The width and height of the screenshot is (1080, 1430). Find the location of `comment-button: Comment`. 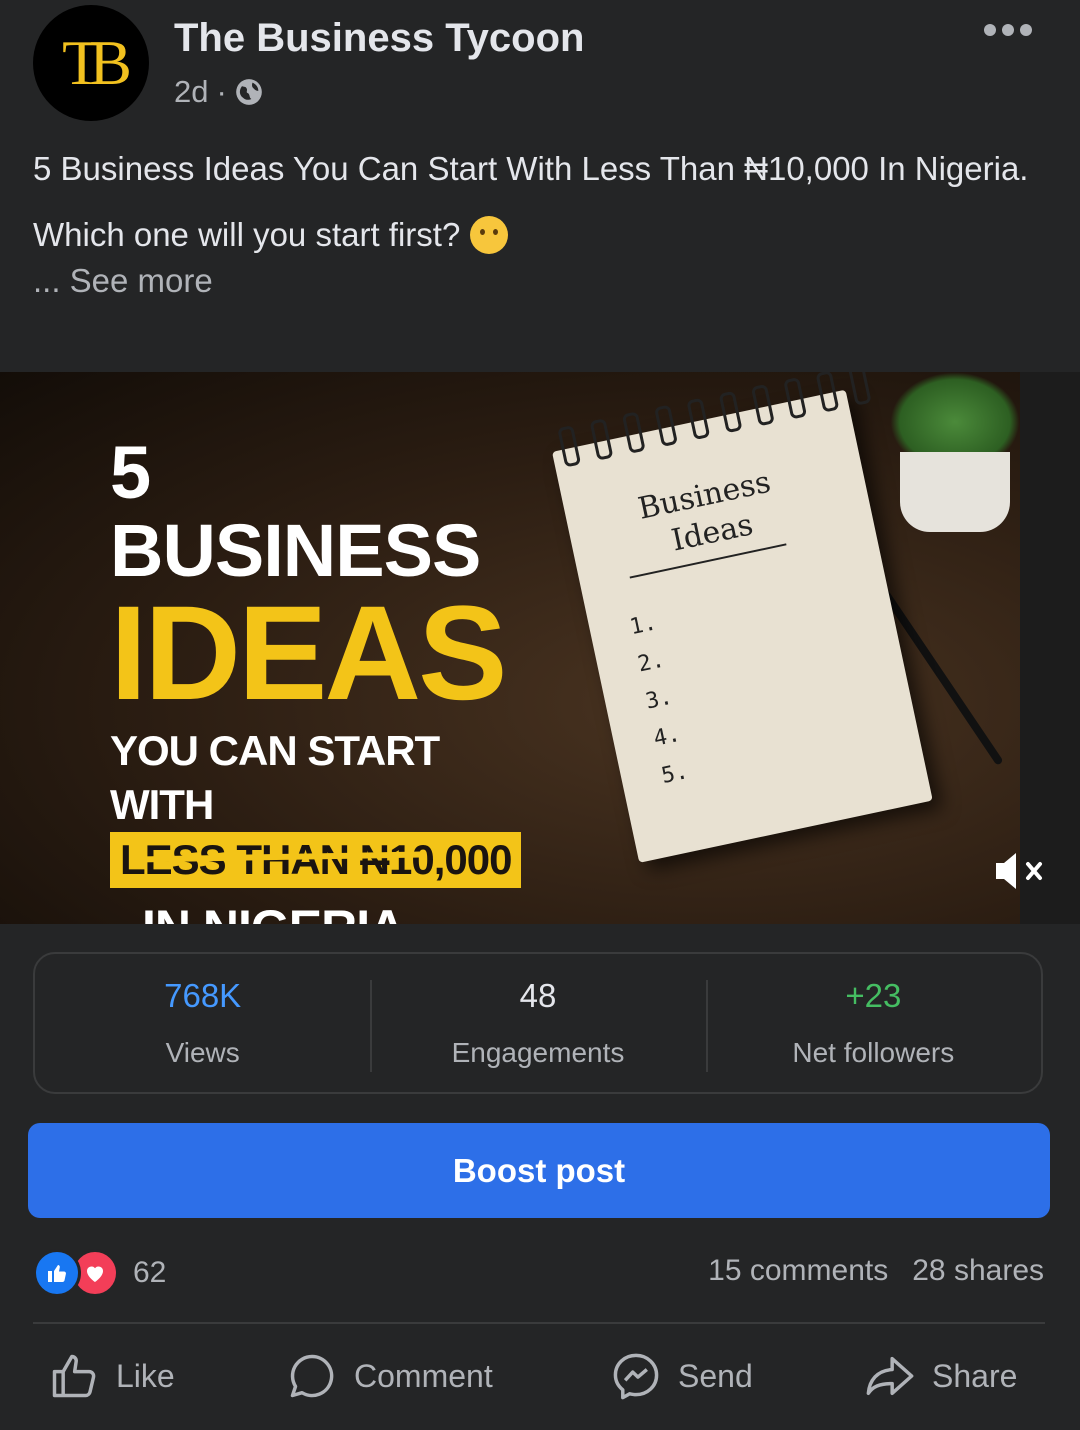

comment-button: Comment is located at coordinates (389, 1376).